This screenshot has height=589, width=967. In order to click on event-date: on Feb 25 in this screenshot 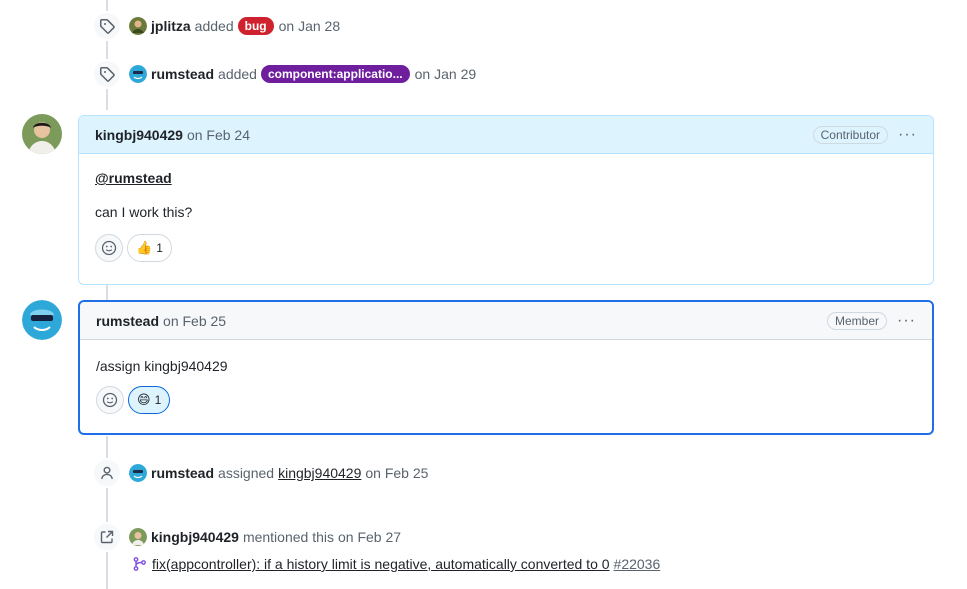, I will do `click(396, 473)`.